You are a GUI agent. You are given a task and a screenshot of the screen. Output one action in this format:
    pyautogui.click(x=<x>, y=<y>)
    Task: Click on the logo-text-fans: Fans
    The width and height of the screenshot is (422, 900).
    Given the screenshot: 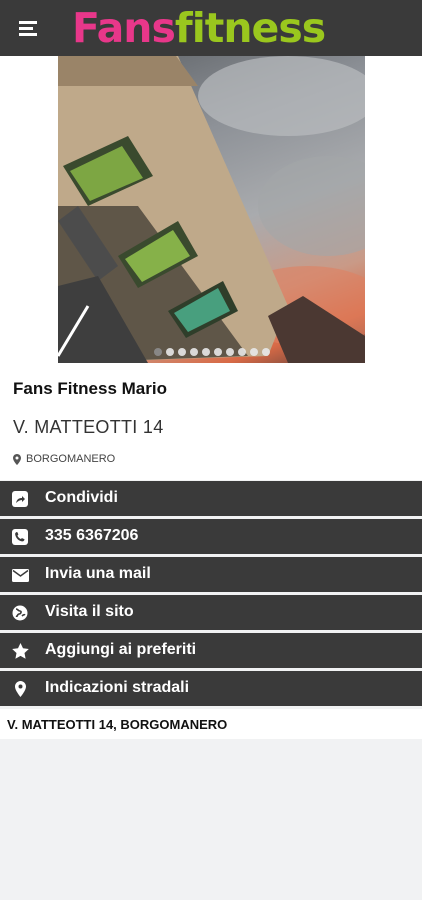 What is the action you would take?
    pyautogui.click(x=124, y=28)
    